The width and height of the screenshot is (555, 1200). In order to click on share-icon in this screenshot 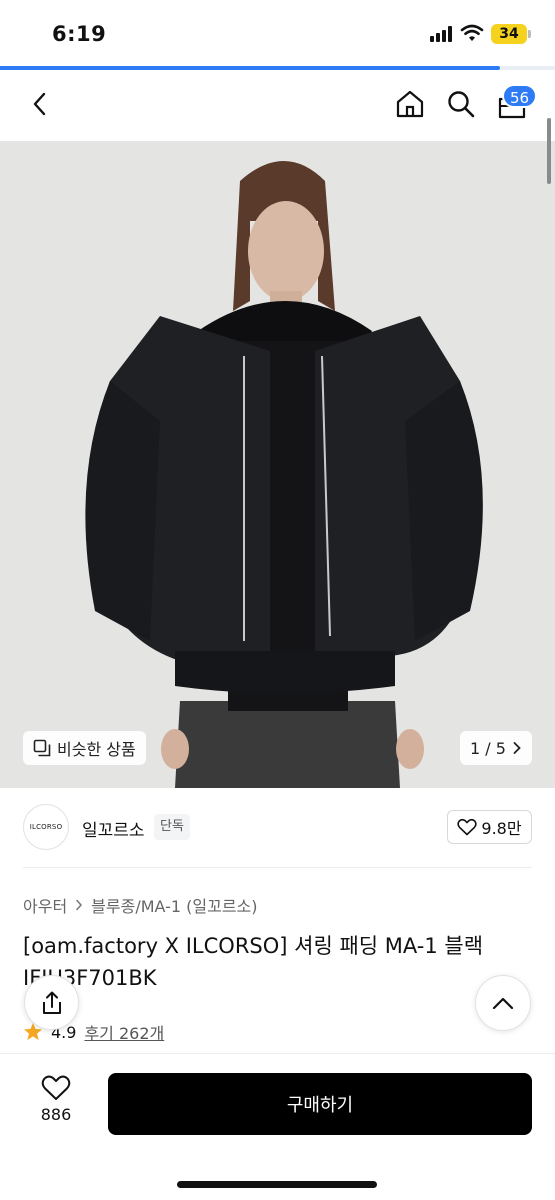, I will do `click(51, 1002)`.